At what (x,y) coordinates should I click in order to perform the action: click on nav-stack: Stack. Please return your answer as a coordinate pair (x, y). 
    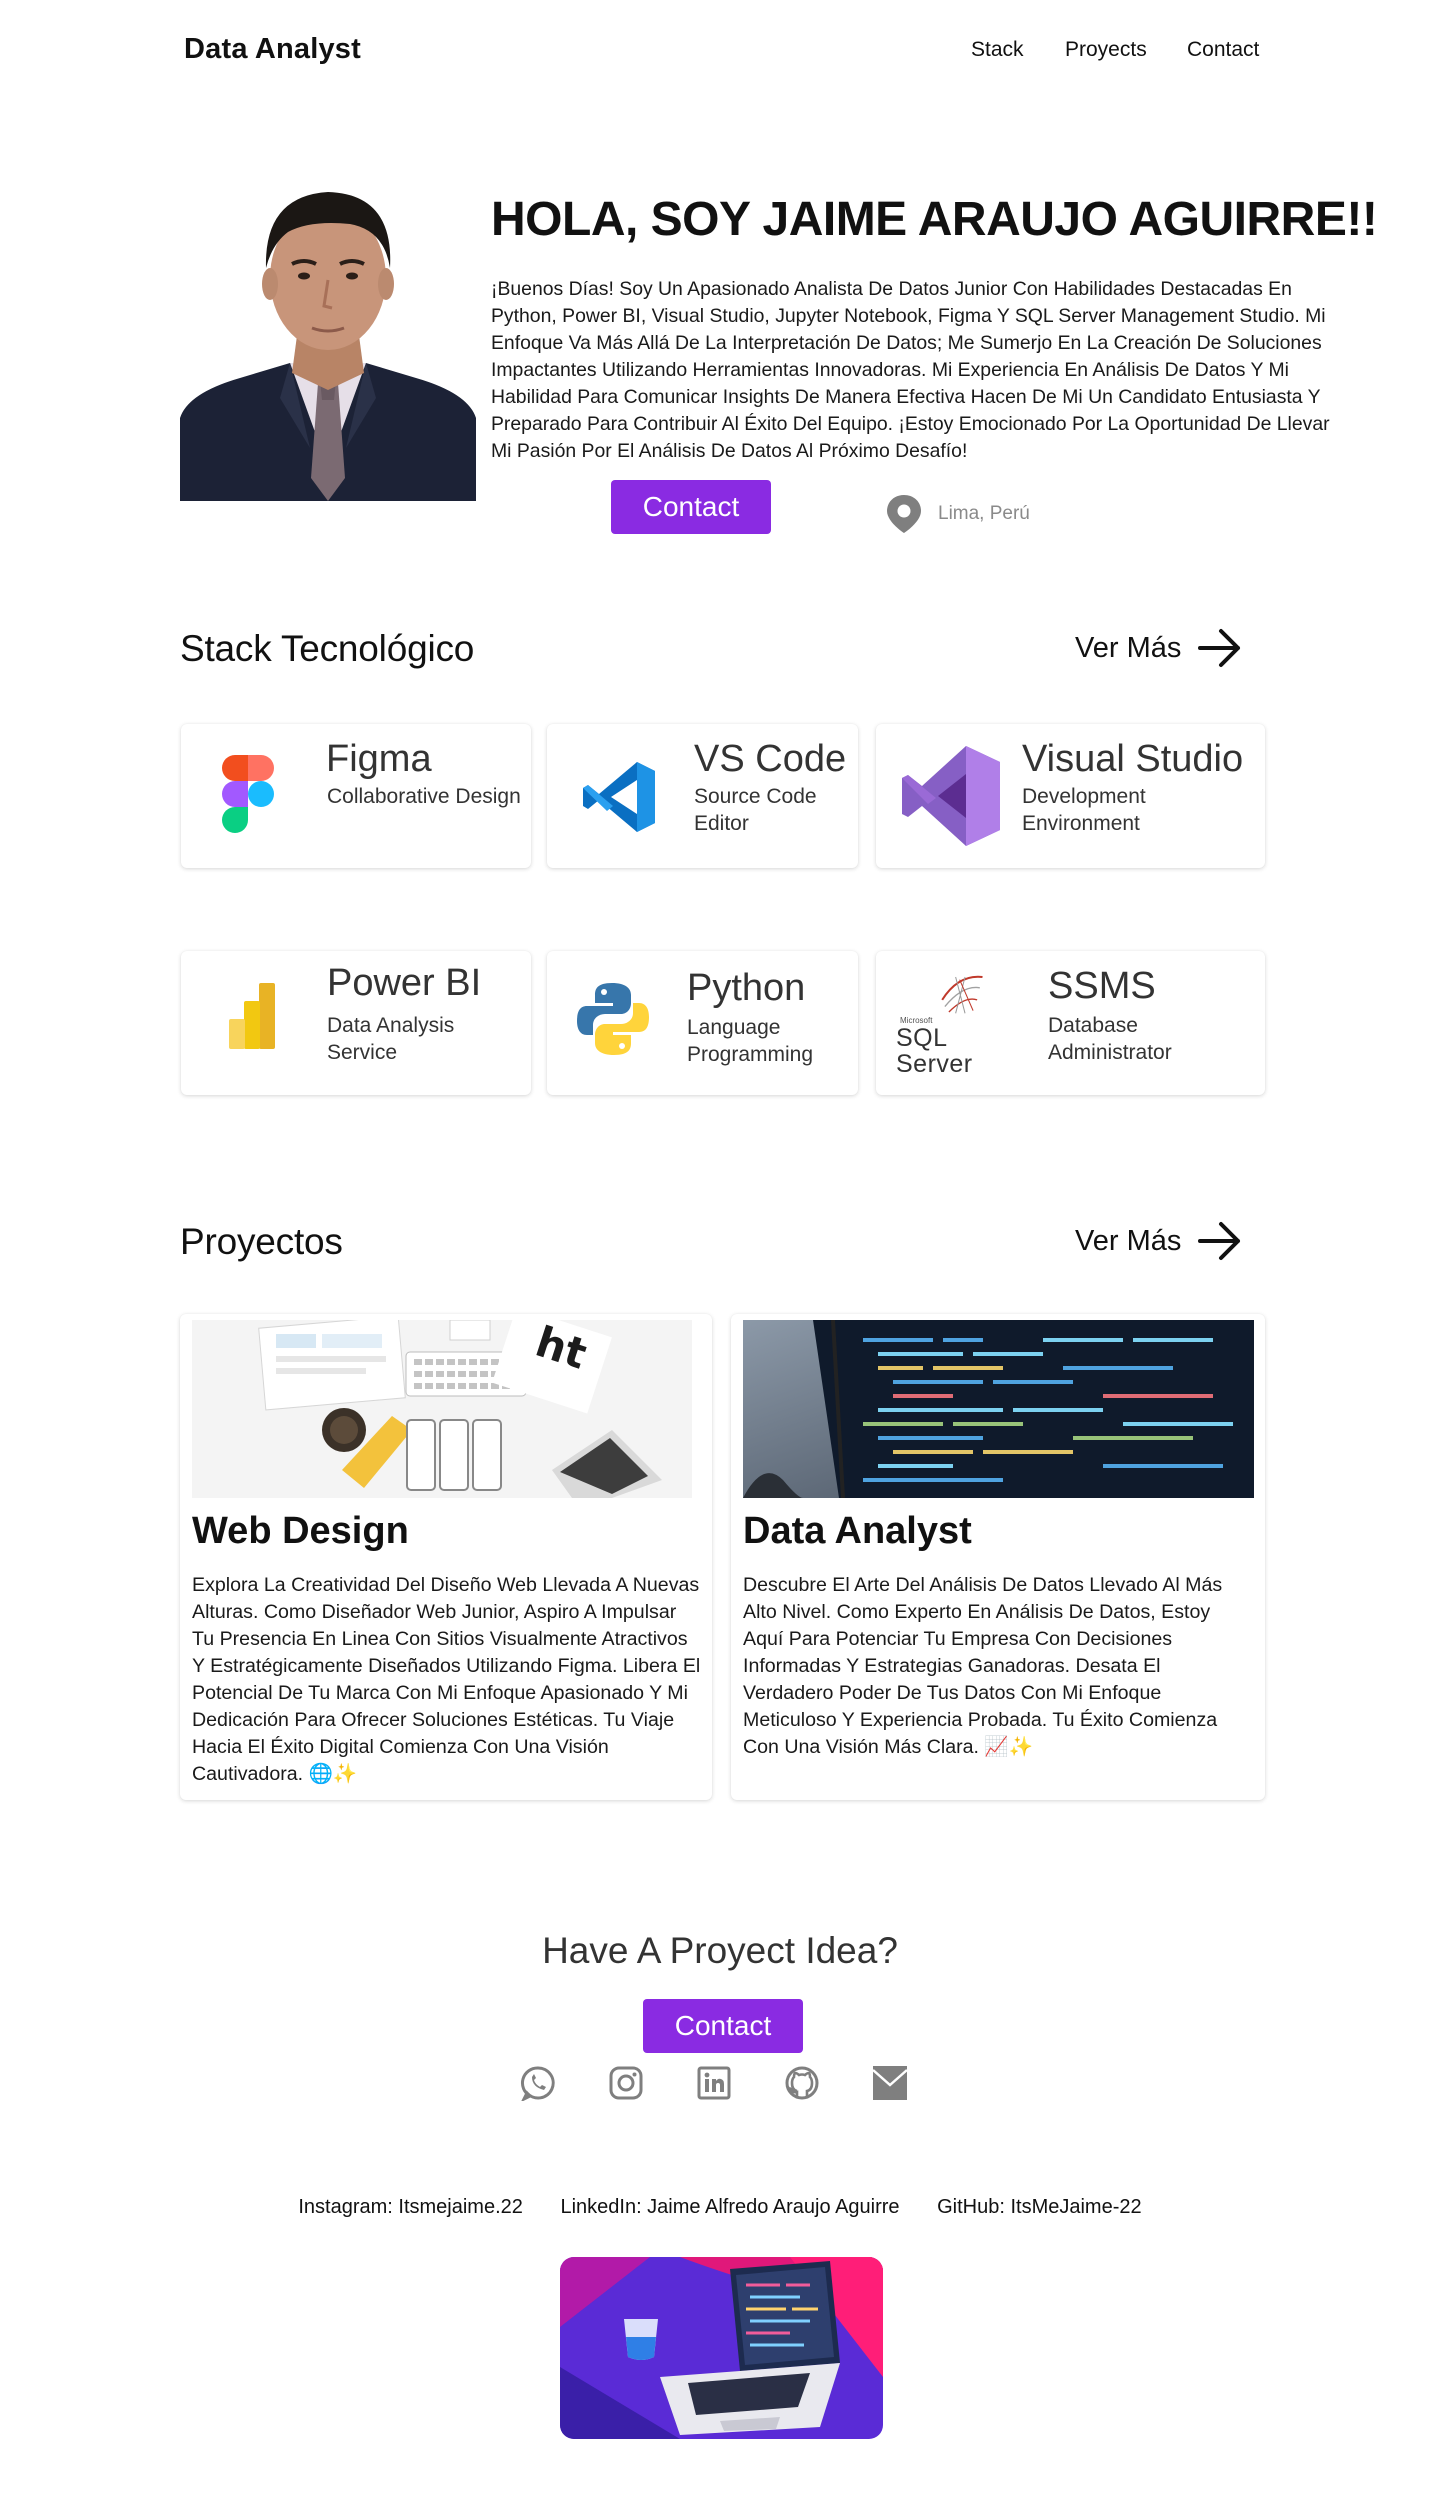
    Looking at the image, I should click on (997, 50).